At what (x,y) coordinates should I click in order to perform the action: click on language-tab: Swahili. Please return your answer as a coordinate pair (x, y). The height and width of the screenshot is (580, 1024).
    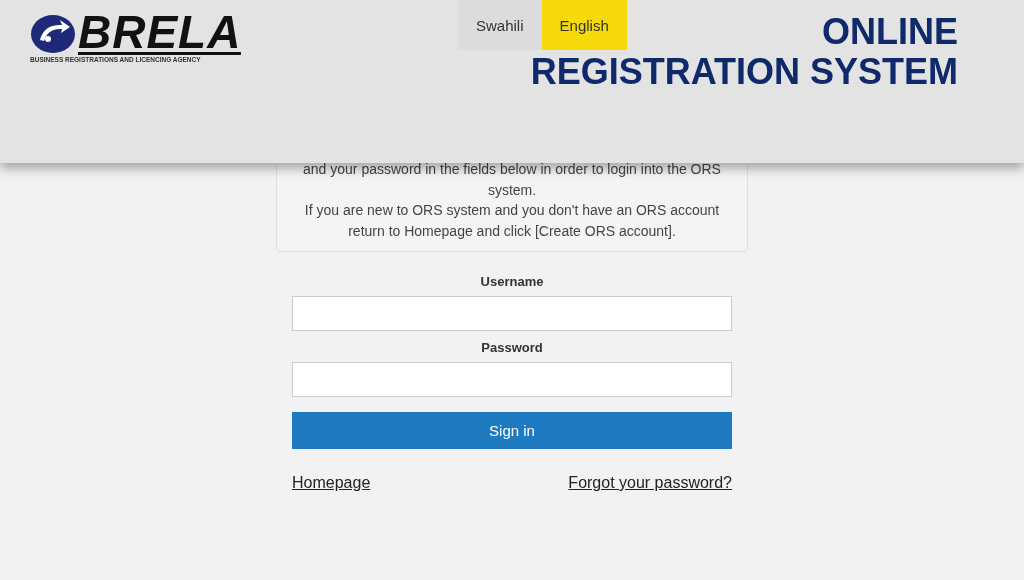
    Looking at the image, I should click on (500, 25).